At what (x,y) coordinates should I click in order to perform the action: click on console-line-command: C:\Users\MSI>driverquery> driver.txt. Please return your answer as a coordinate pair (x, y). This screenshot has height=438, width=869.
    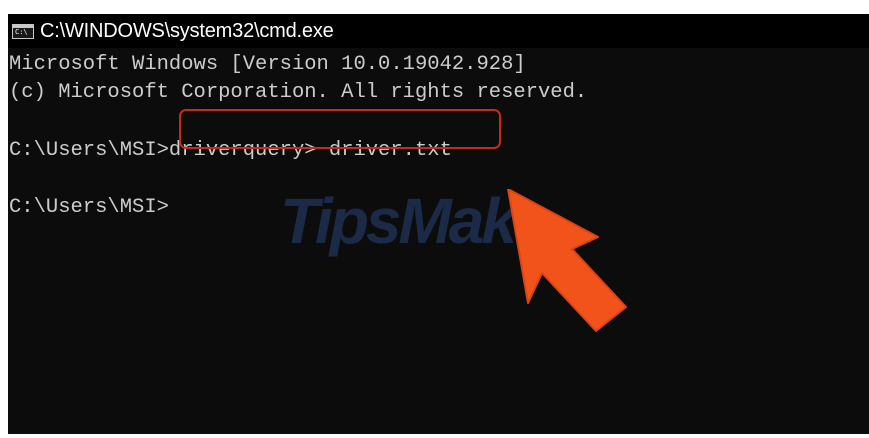
    Looking at the image, I should click on (230, 150).